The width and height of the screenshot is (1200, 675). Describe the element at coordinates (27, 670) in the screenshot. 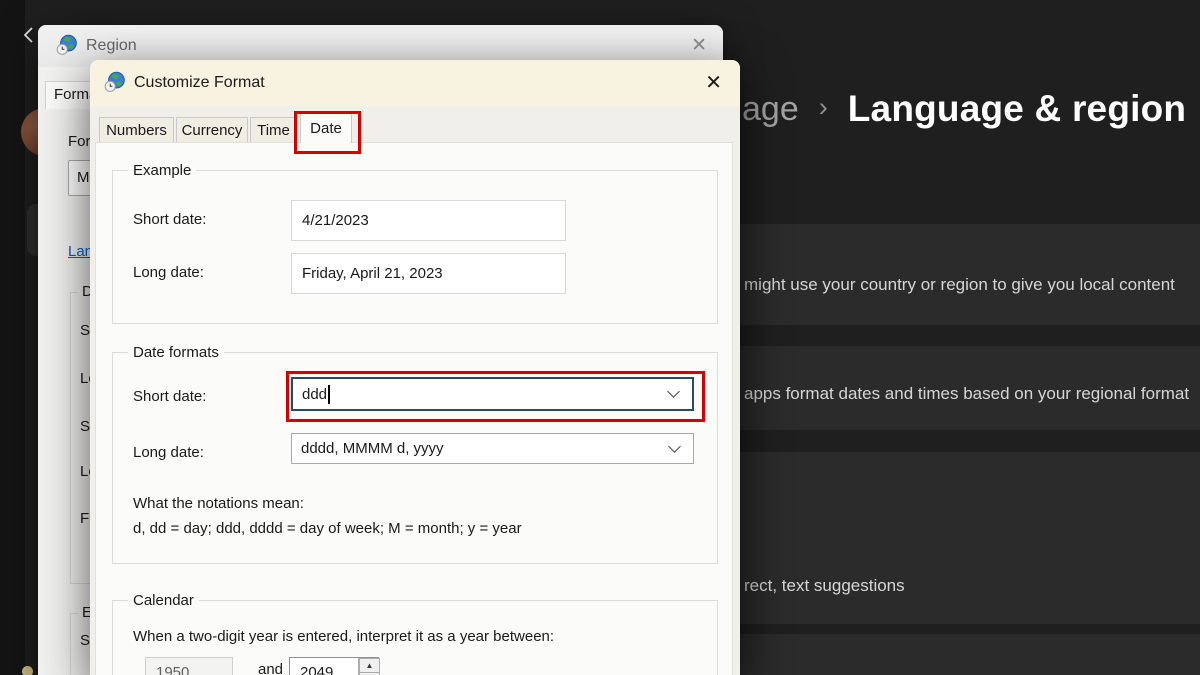

I see `taskbar-dot-icon` at that location.